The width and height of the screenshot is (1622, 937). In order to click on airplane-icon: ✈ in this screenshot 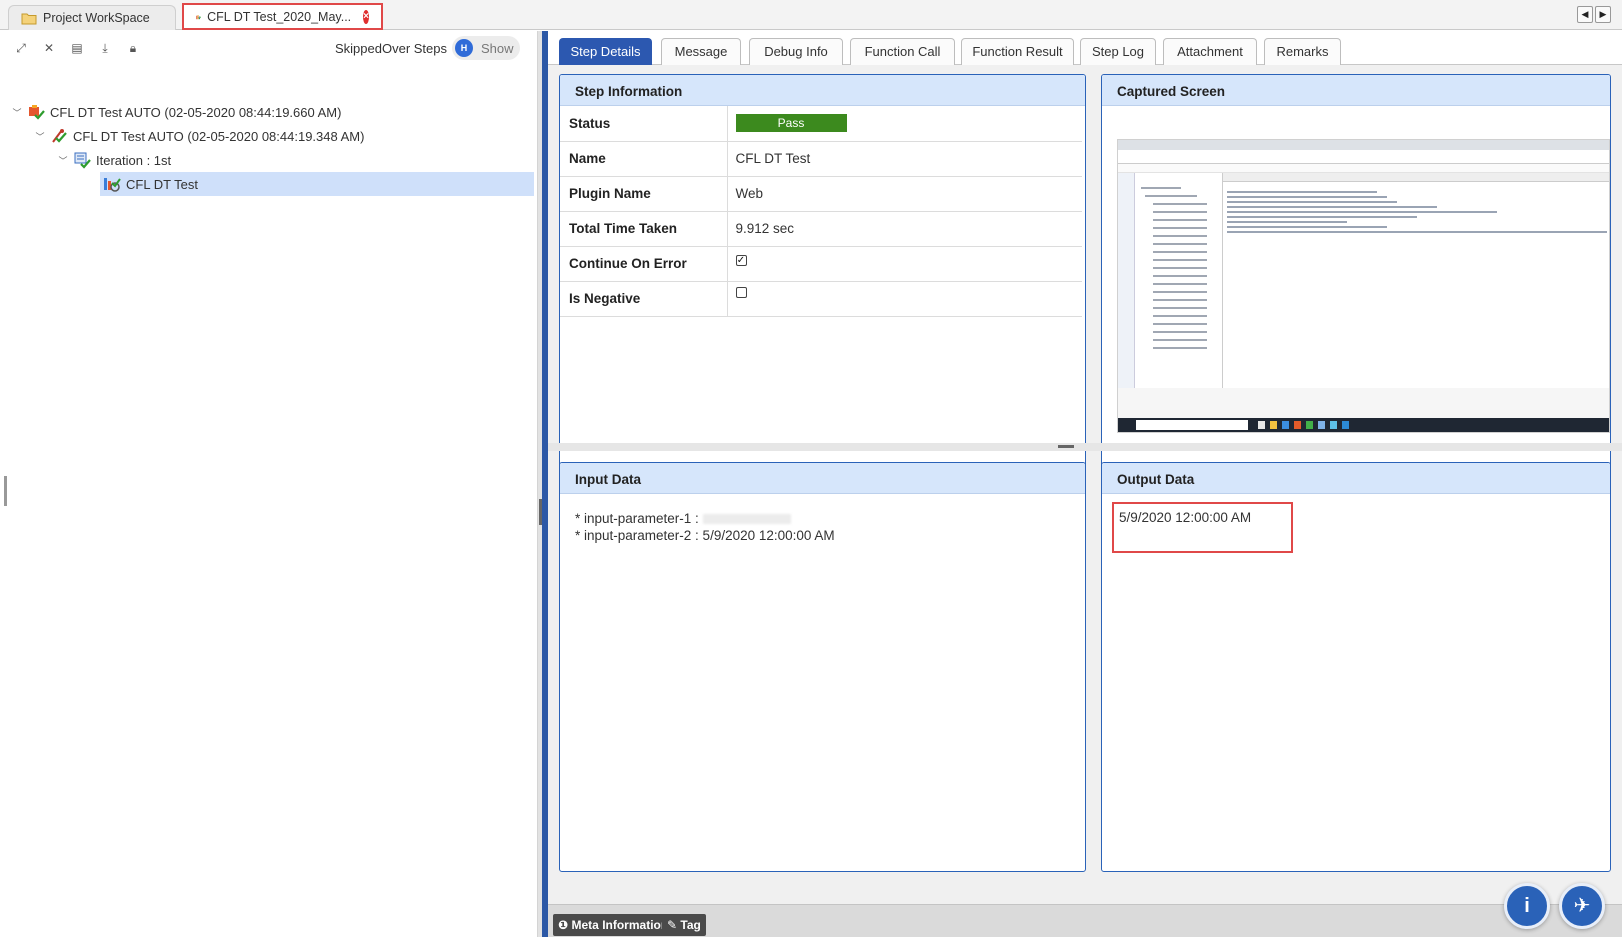, I will do `click(1582, 906)`.